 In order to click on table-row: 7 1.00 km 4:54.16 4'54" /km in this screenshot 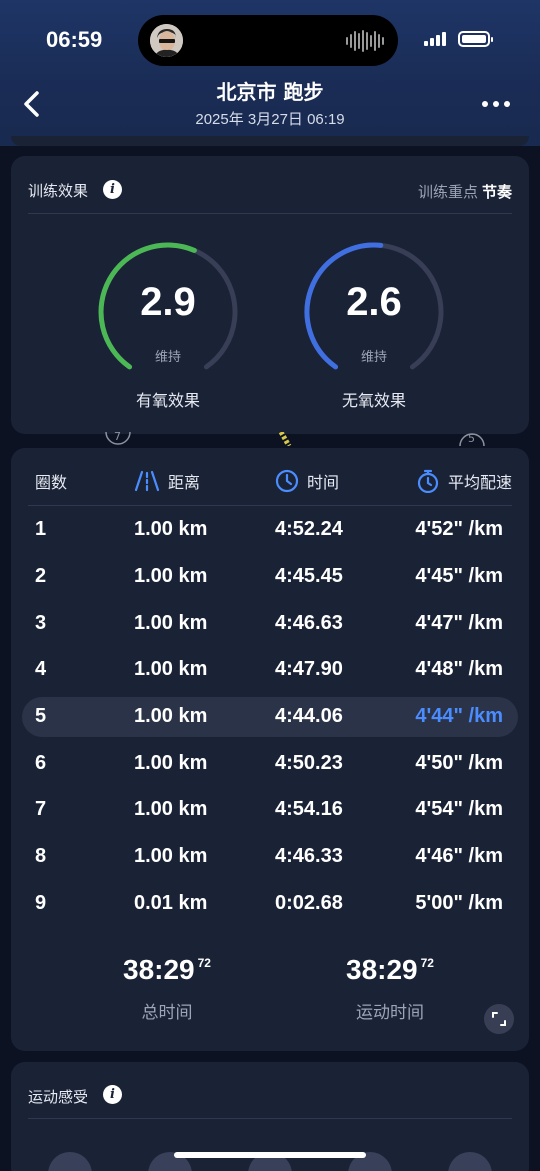, I will do `click(270, 810)`.